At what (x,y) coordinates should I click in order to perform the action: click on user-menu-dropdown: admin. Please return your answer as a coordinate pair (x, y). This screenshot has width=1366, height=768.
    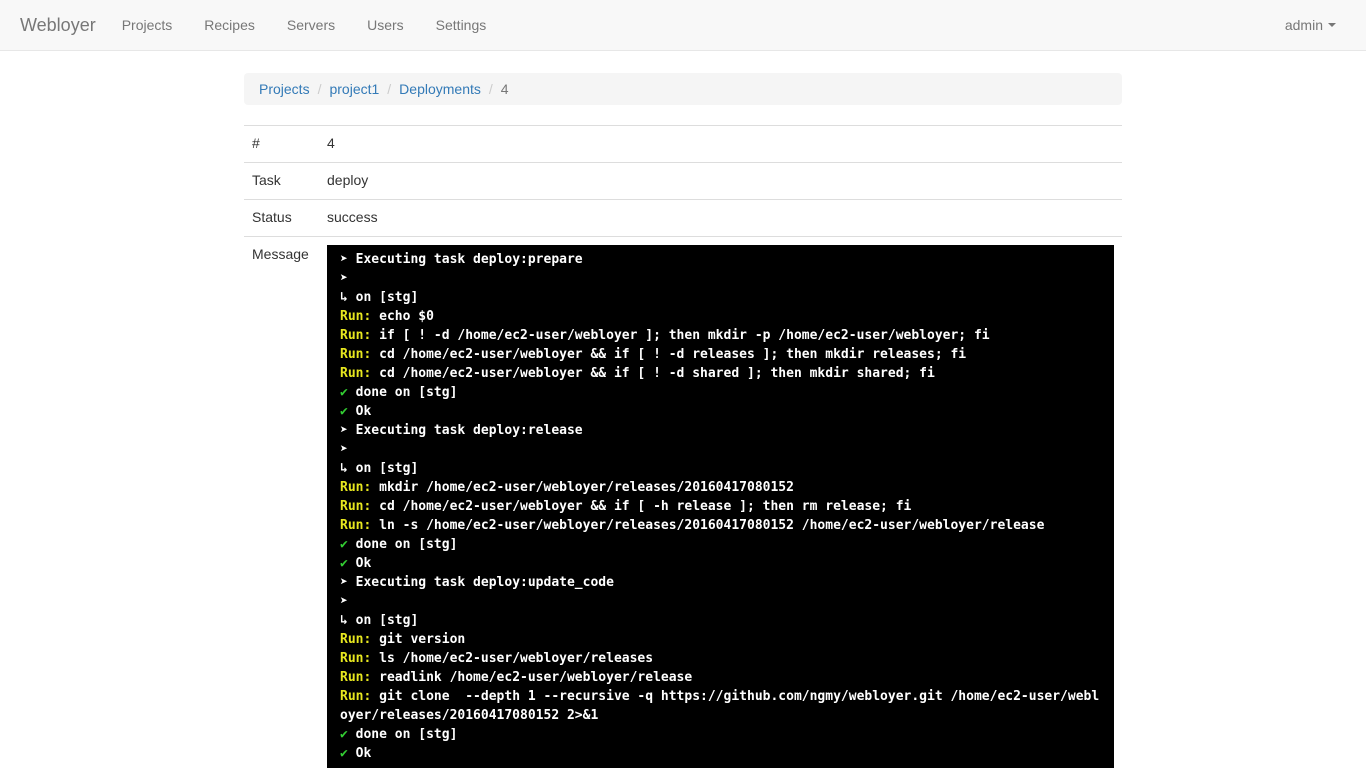
    Looking at the image, I should click on (1310, 25).